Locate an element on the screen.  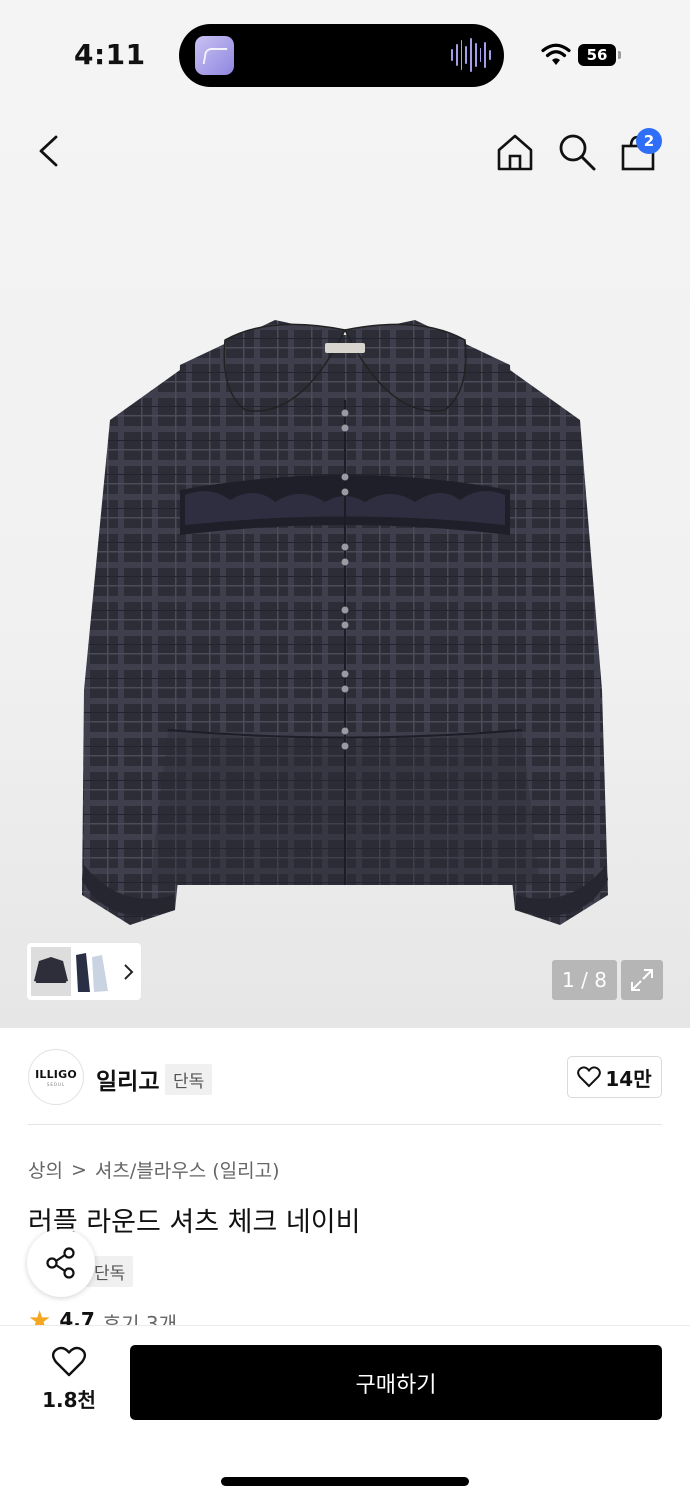
breadcrumb-category: 상의 is located at coordinates (45, 1169).